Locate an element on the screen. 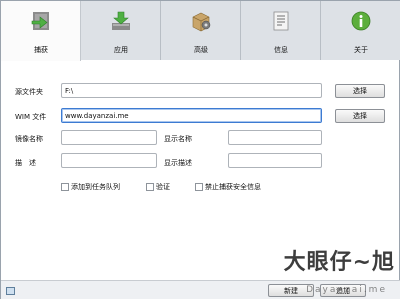 The height and width of the screenshot is (299, 400). source-folder-label: 源文件夹 is located at coordinates (29, 92).